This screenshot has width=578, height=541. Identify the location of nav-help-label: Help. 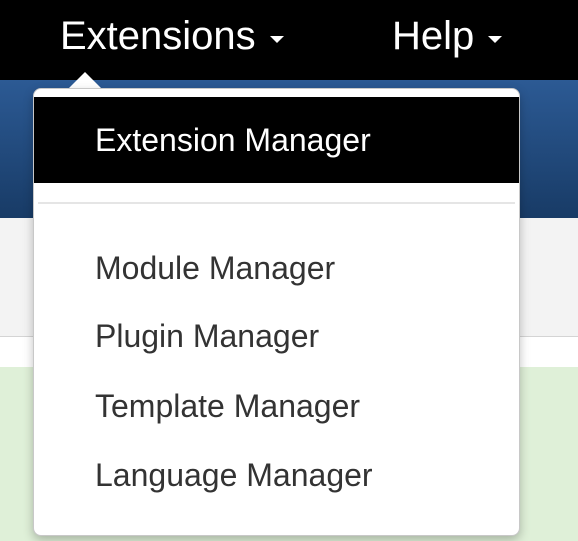
(433, 36).